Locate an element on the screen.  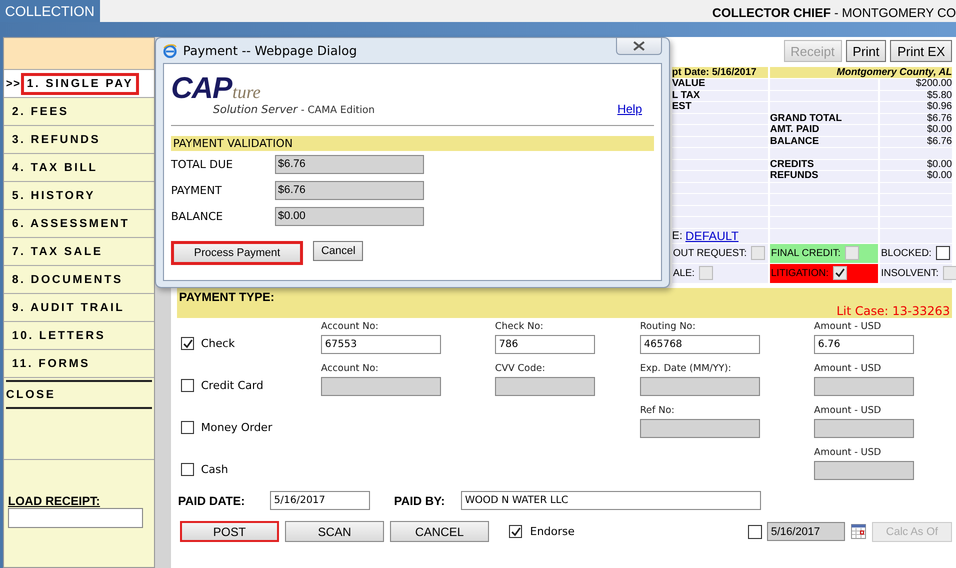
summary-cell: REFUNDS is located at coordinates (824, 176).